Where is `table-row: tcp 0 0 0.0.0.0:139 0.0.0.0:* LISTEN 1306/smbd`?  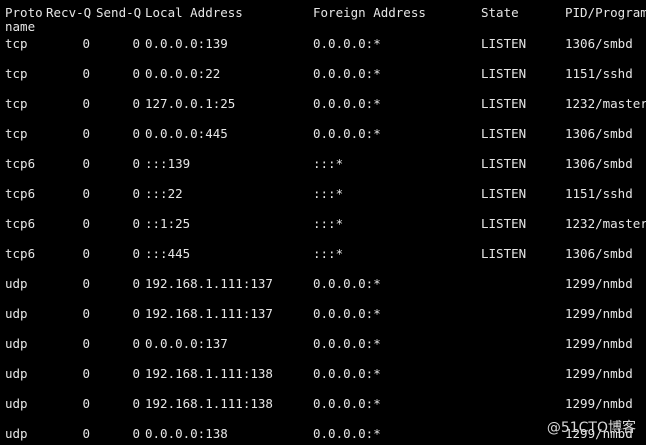 table-row: tcp 0 0 0.0.0.0:139 0.0.0.0:* LISTEN 1306/smbd is located at coordinates (323, 44).